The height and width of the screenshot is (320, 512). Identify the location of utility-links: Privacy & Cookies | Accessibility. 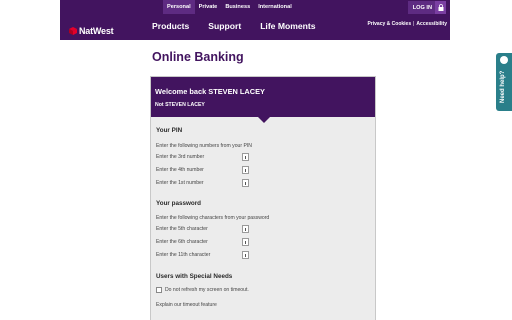
(407, 24).